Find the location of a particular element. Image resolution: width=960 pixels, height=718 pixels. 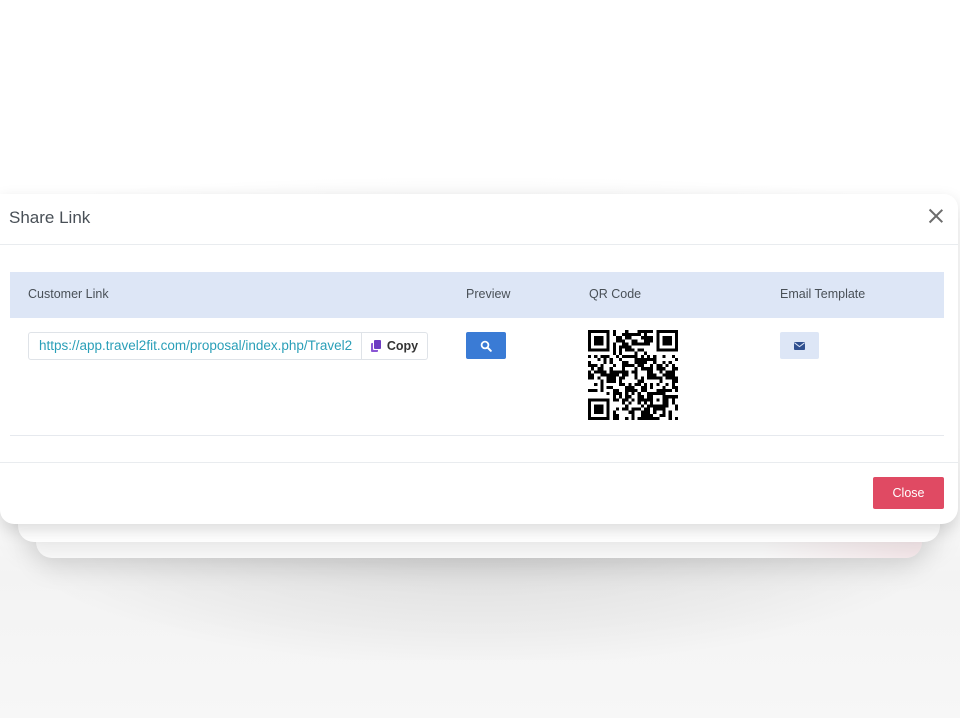

search-icon is located at coordinates (486, 346).